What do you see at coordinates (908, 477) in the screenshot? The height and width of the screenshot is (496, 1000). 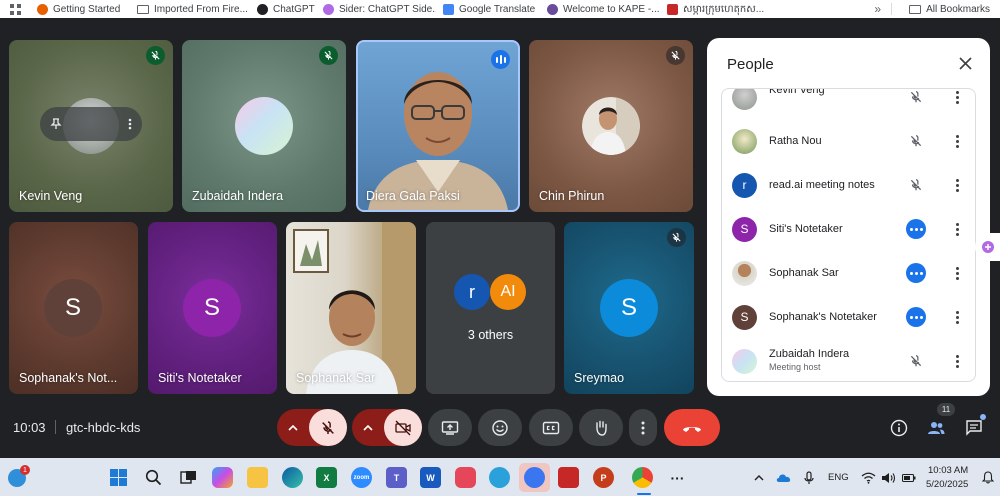 I see `battery-icon` at bounding box center [908, 477].